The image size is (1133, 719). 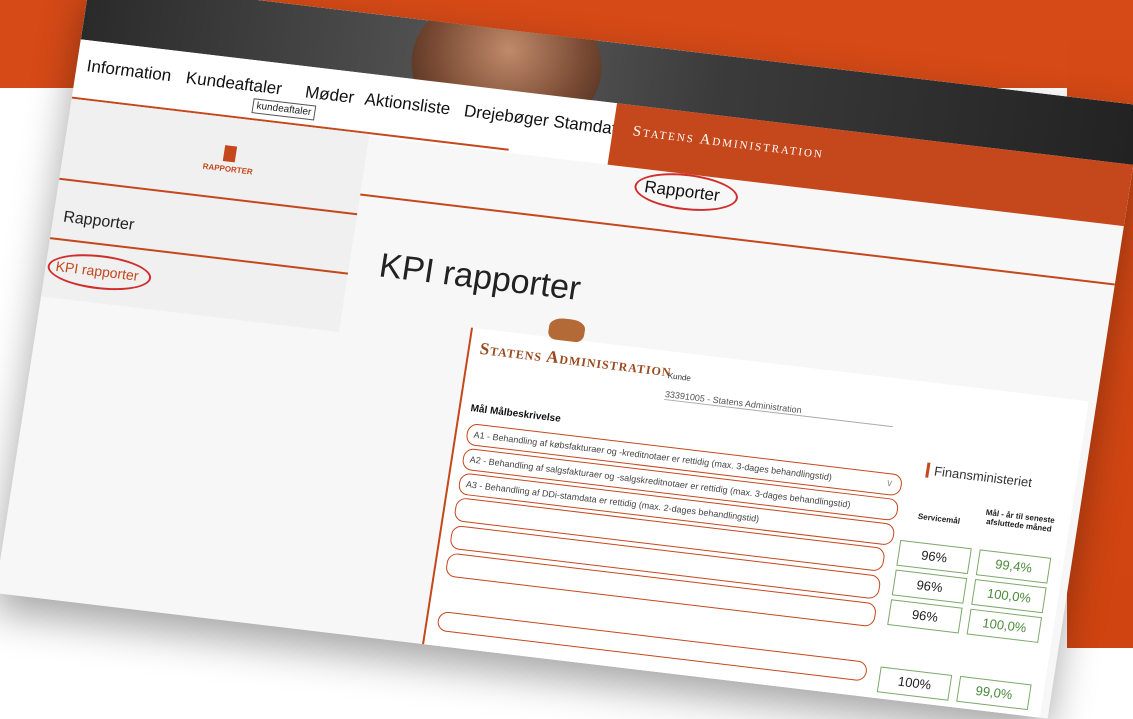 What do you see at coordinates (779, 408) in the screenshot?
I see `kunde-field: 33391005 - Statens Administration` at bounding box center [779, 408].